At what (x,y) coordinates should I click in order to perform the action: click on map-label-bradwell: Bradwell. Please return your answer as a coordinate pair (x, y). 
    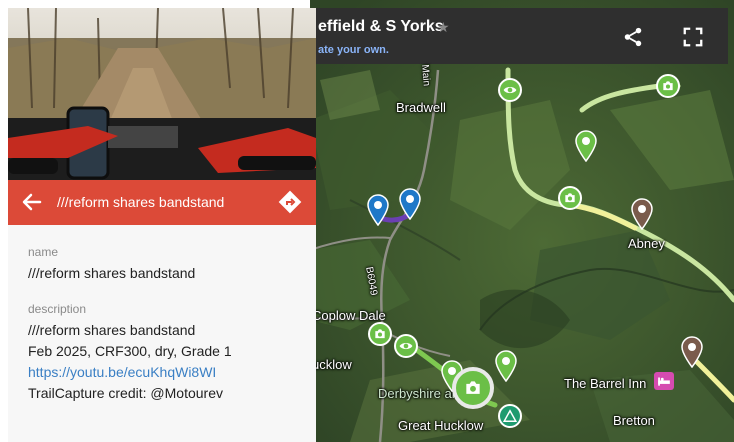
    Looking at the image, I should click on (421, 107).